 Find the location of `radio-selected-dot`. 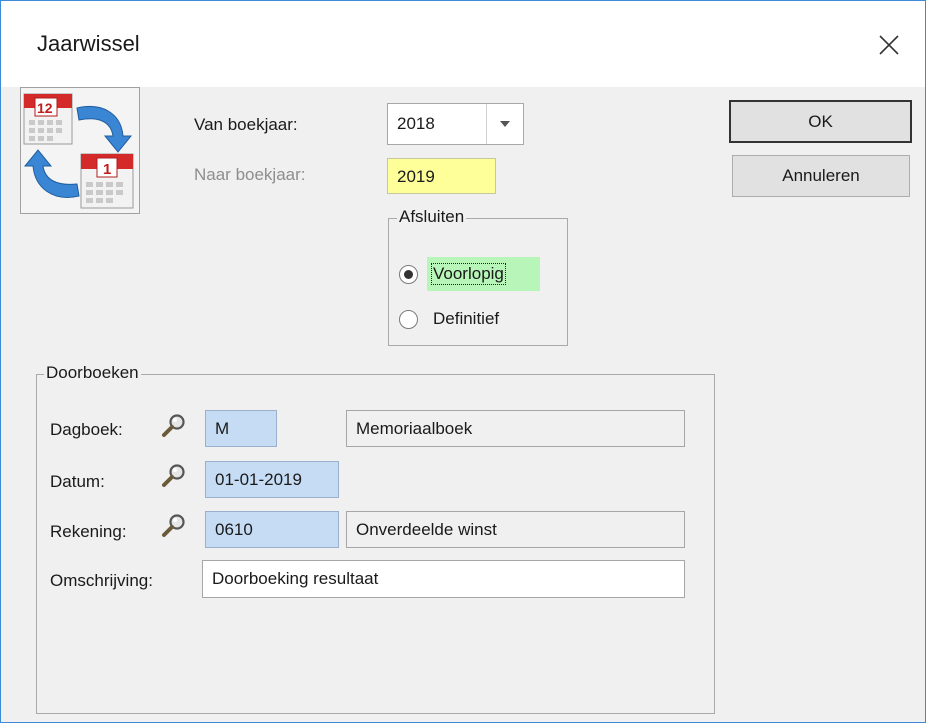

radio-selected-dot is located at coordinates (408, 274).